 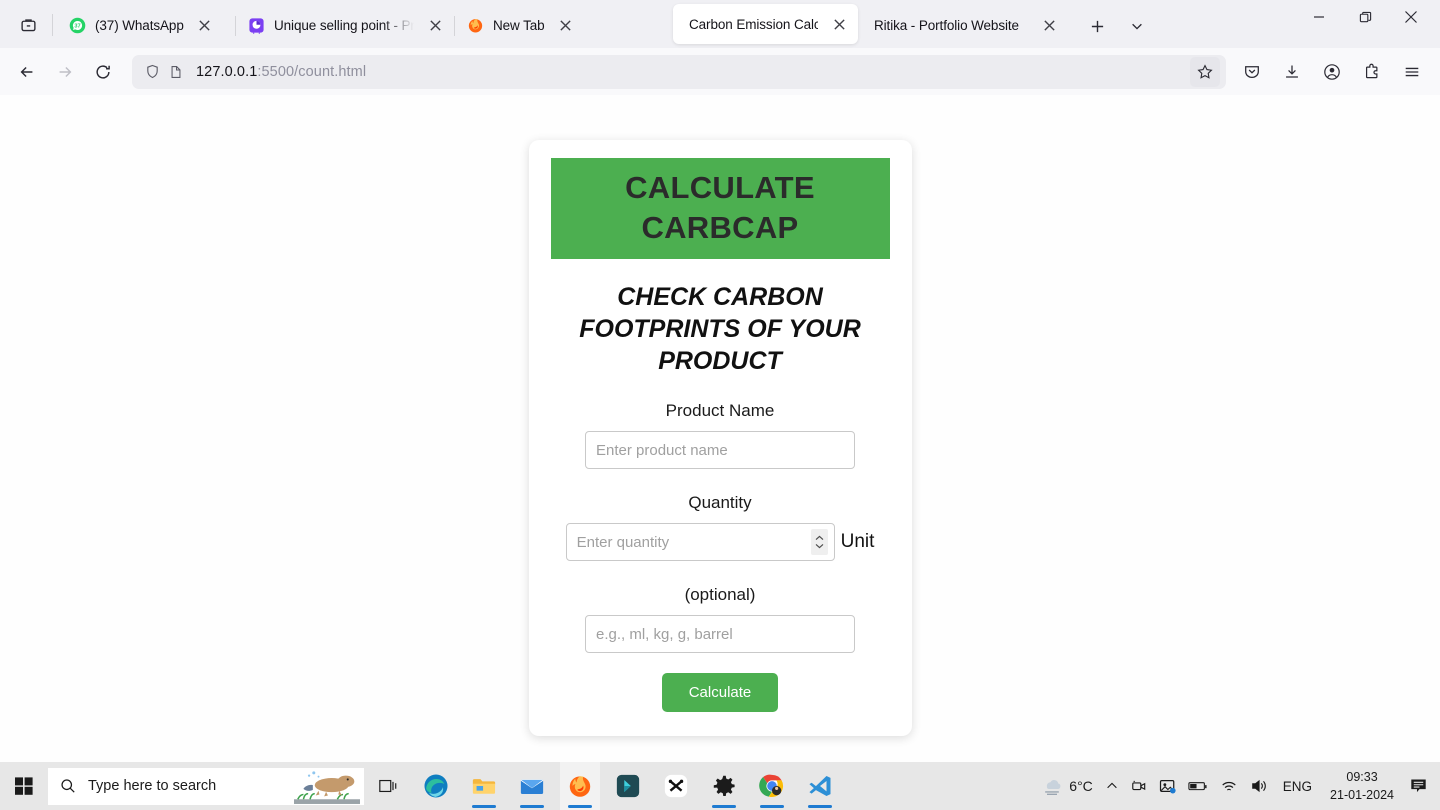 What do you see at coordinates (1081, 786) in the screenshot?
I see `weather-temperature: 6°C` at bounding box center [1081, 786].